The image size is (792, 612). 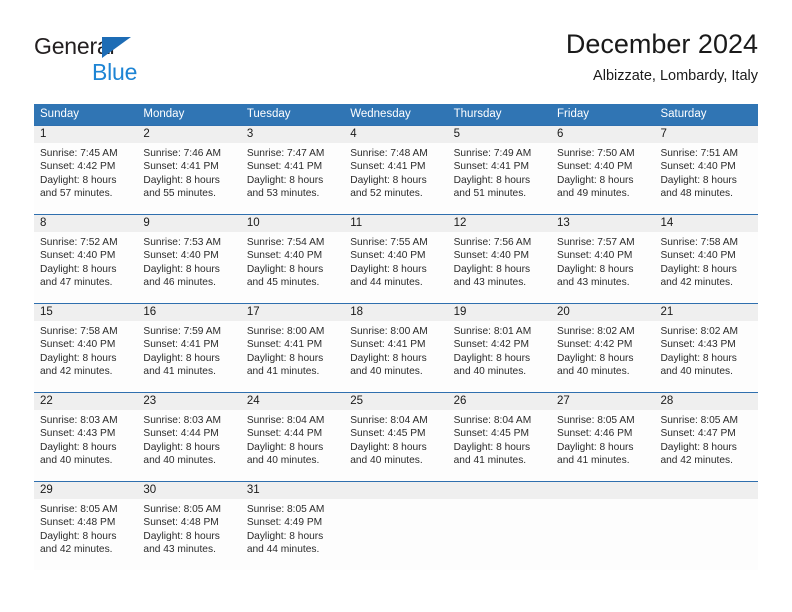 I want to click on day-number: 2, so click(x=188, y=134).